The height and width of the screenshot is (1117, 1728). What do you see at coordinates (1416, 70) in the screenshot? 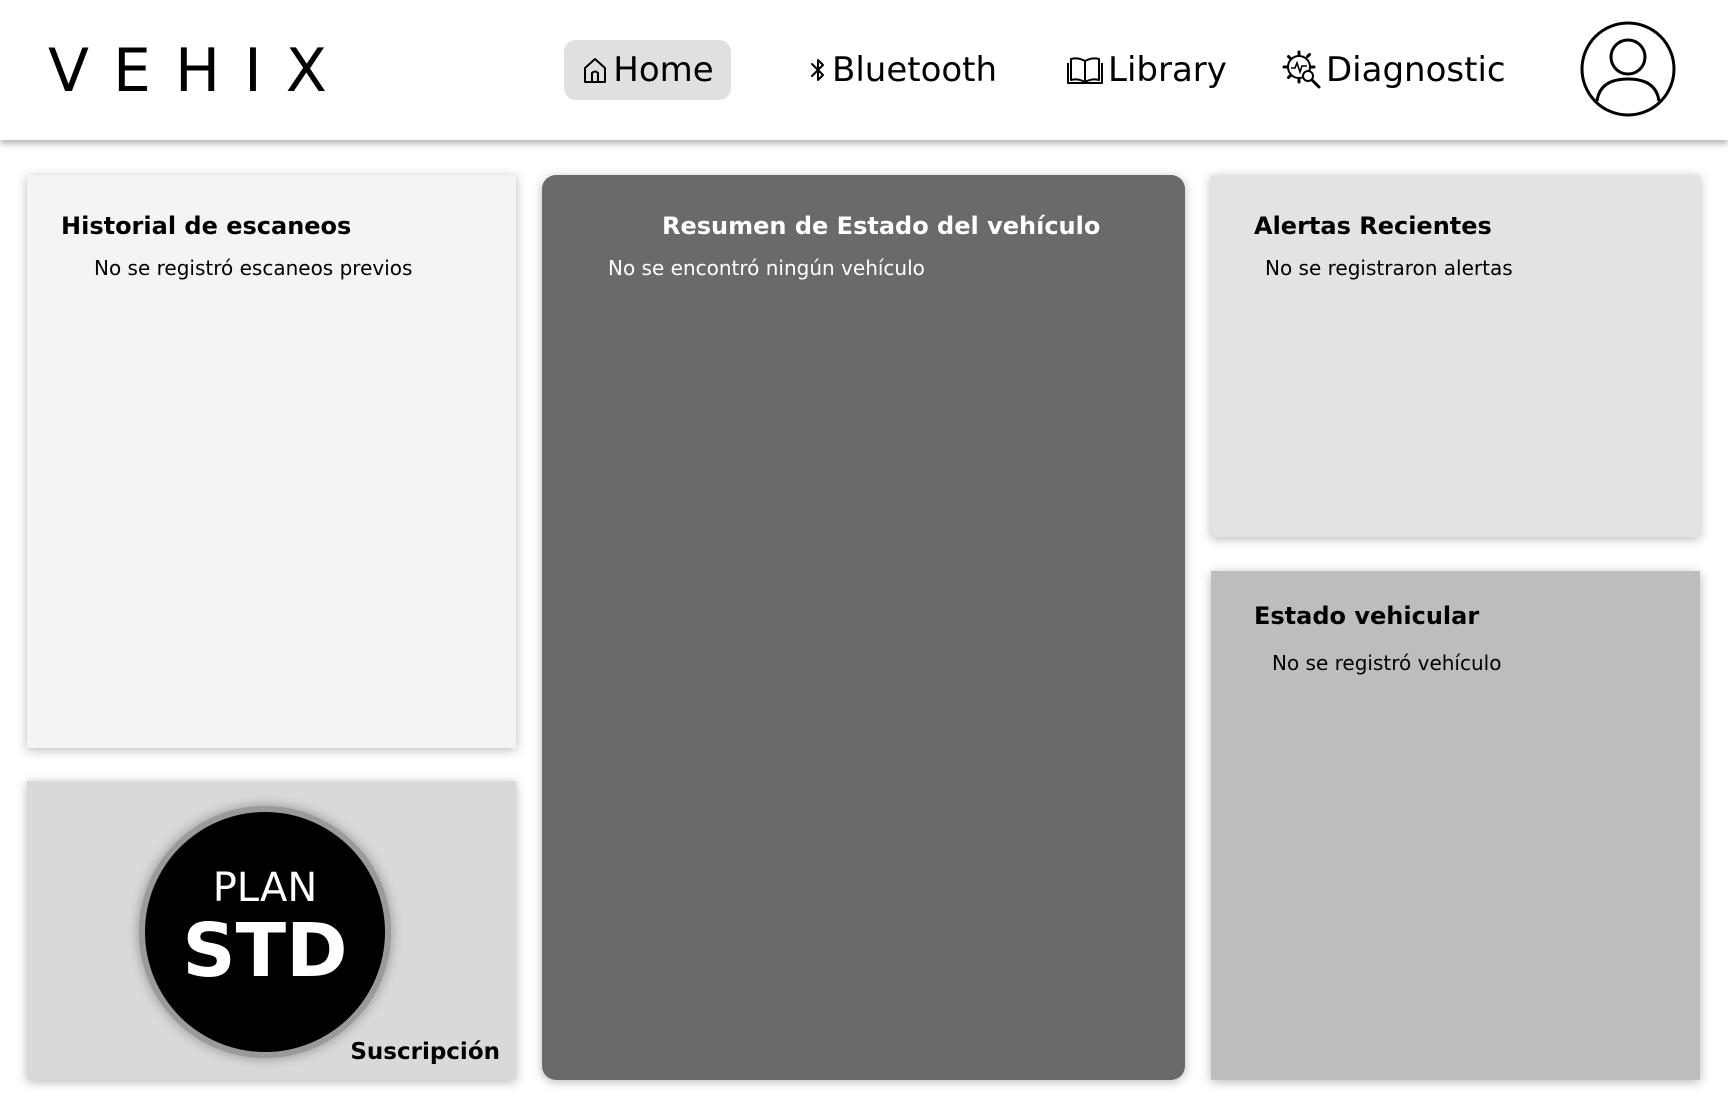
I see `nav-item-diagnostic-label: Diagnostic` at bounding box center [1416, 70].